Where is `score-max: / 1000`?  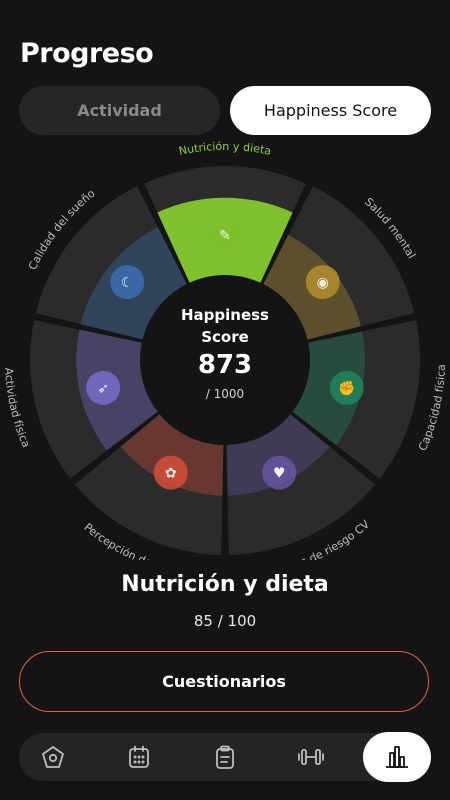 score-max: / 1000 is located at coordinates (225, 394).